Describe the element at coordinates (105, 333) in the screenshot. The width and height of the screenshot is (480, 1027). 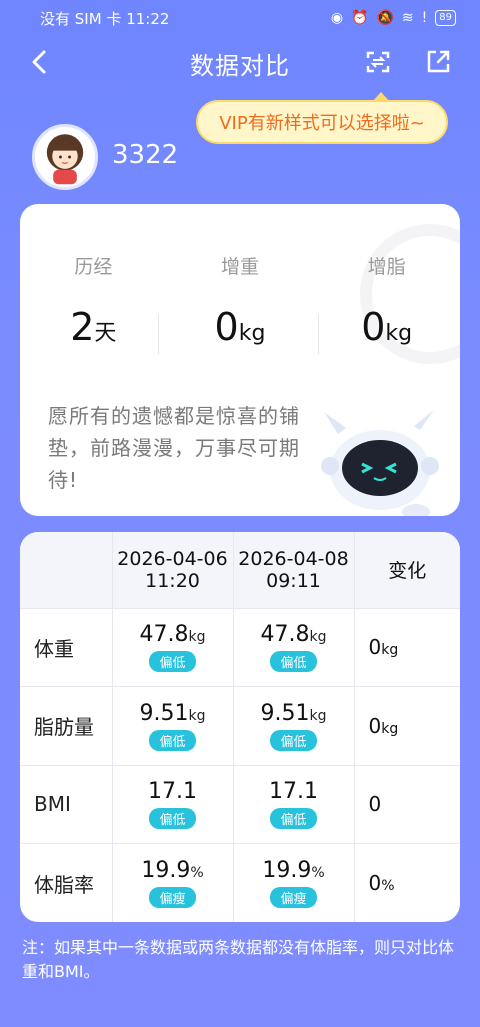
I see `stat-unit: 天` at that location.